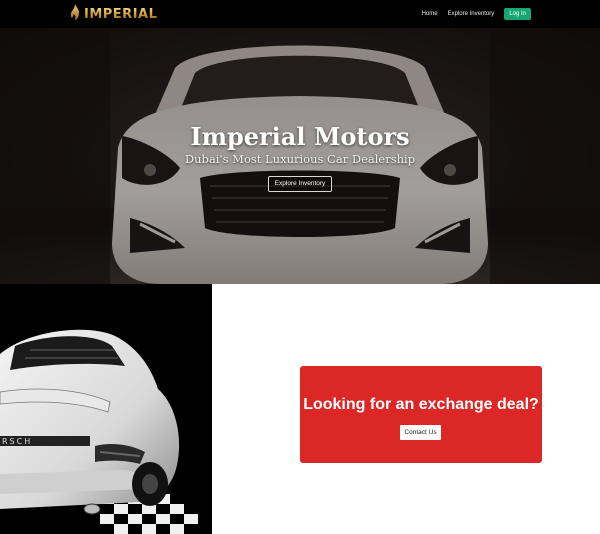 The width and height of the screenshot is (600, 534). What do you see at coordinates (421, 404) in the screenshot?
I see `exchange-heading: Looking for an exchange deal?` at bounding box center [421, 404].